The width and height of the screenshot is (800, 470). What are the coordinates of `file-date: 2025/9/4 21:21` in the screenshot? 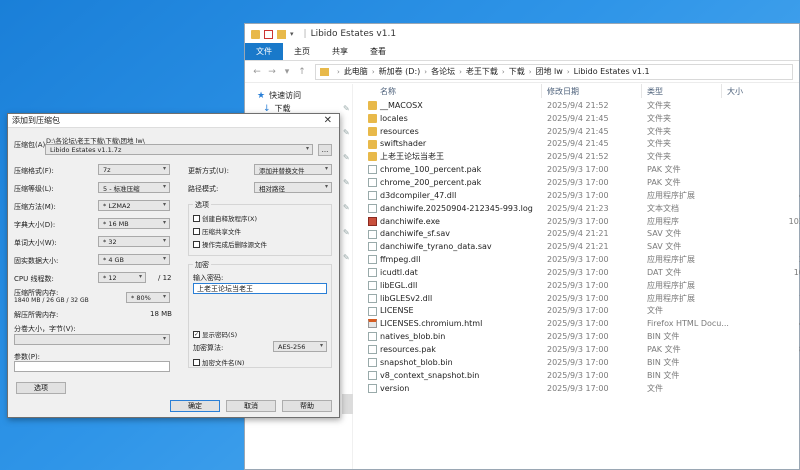 It's located at (578, 234).